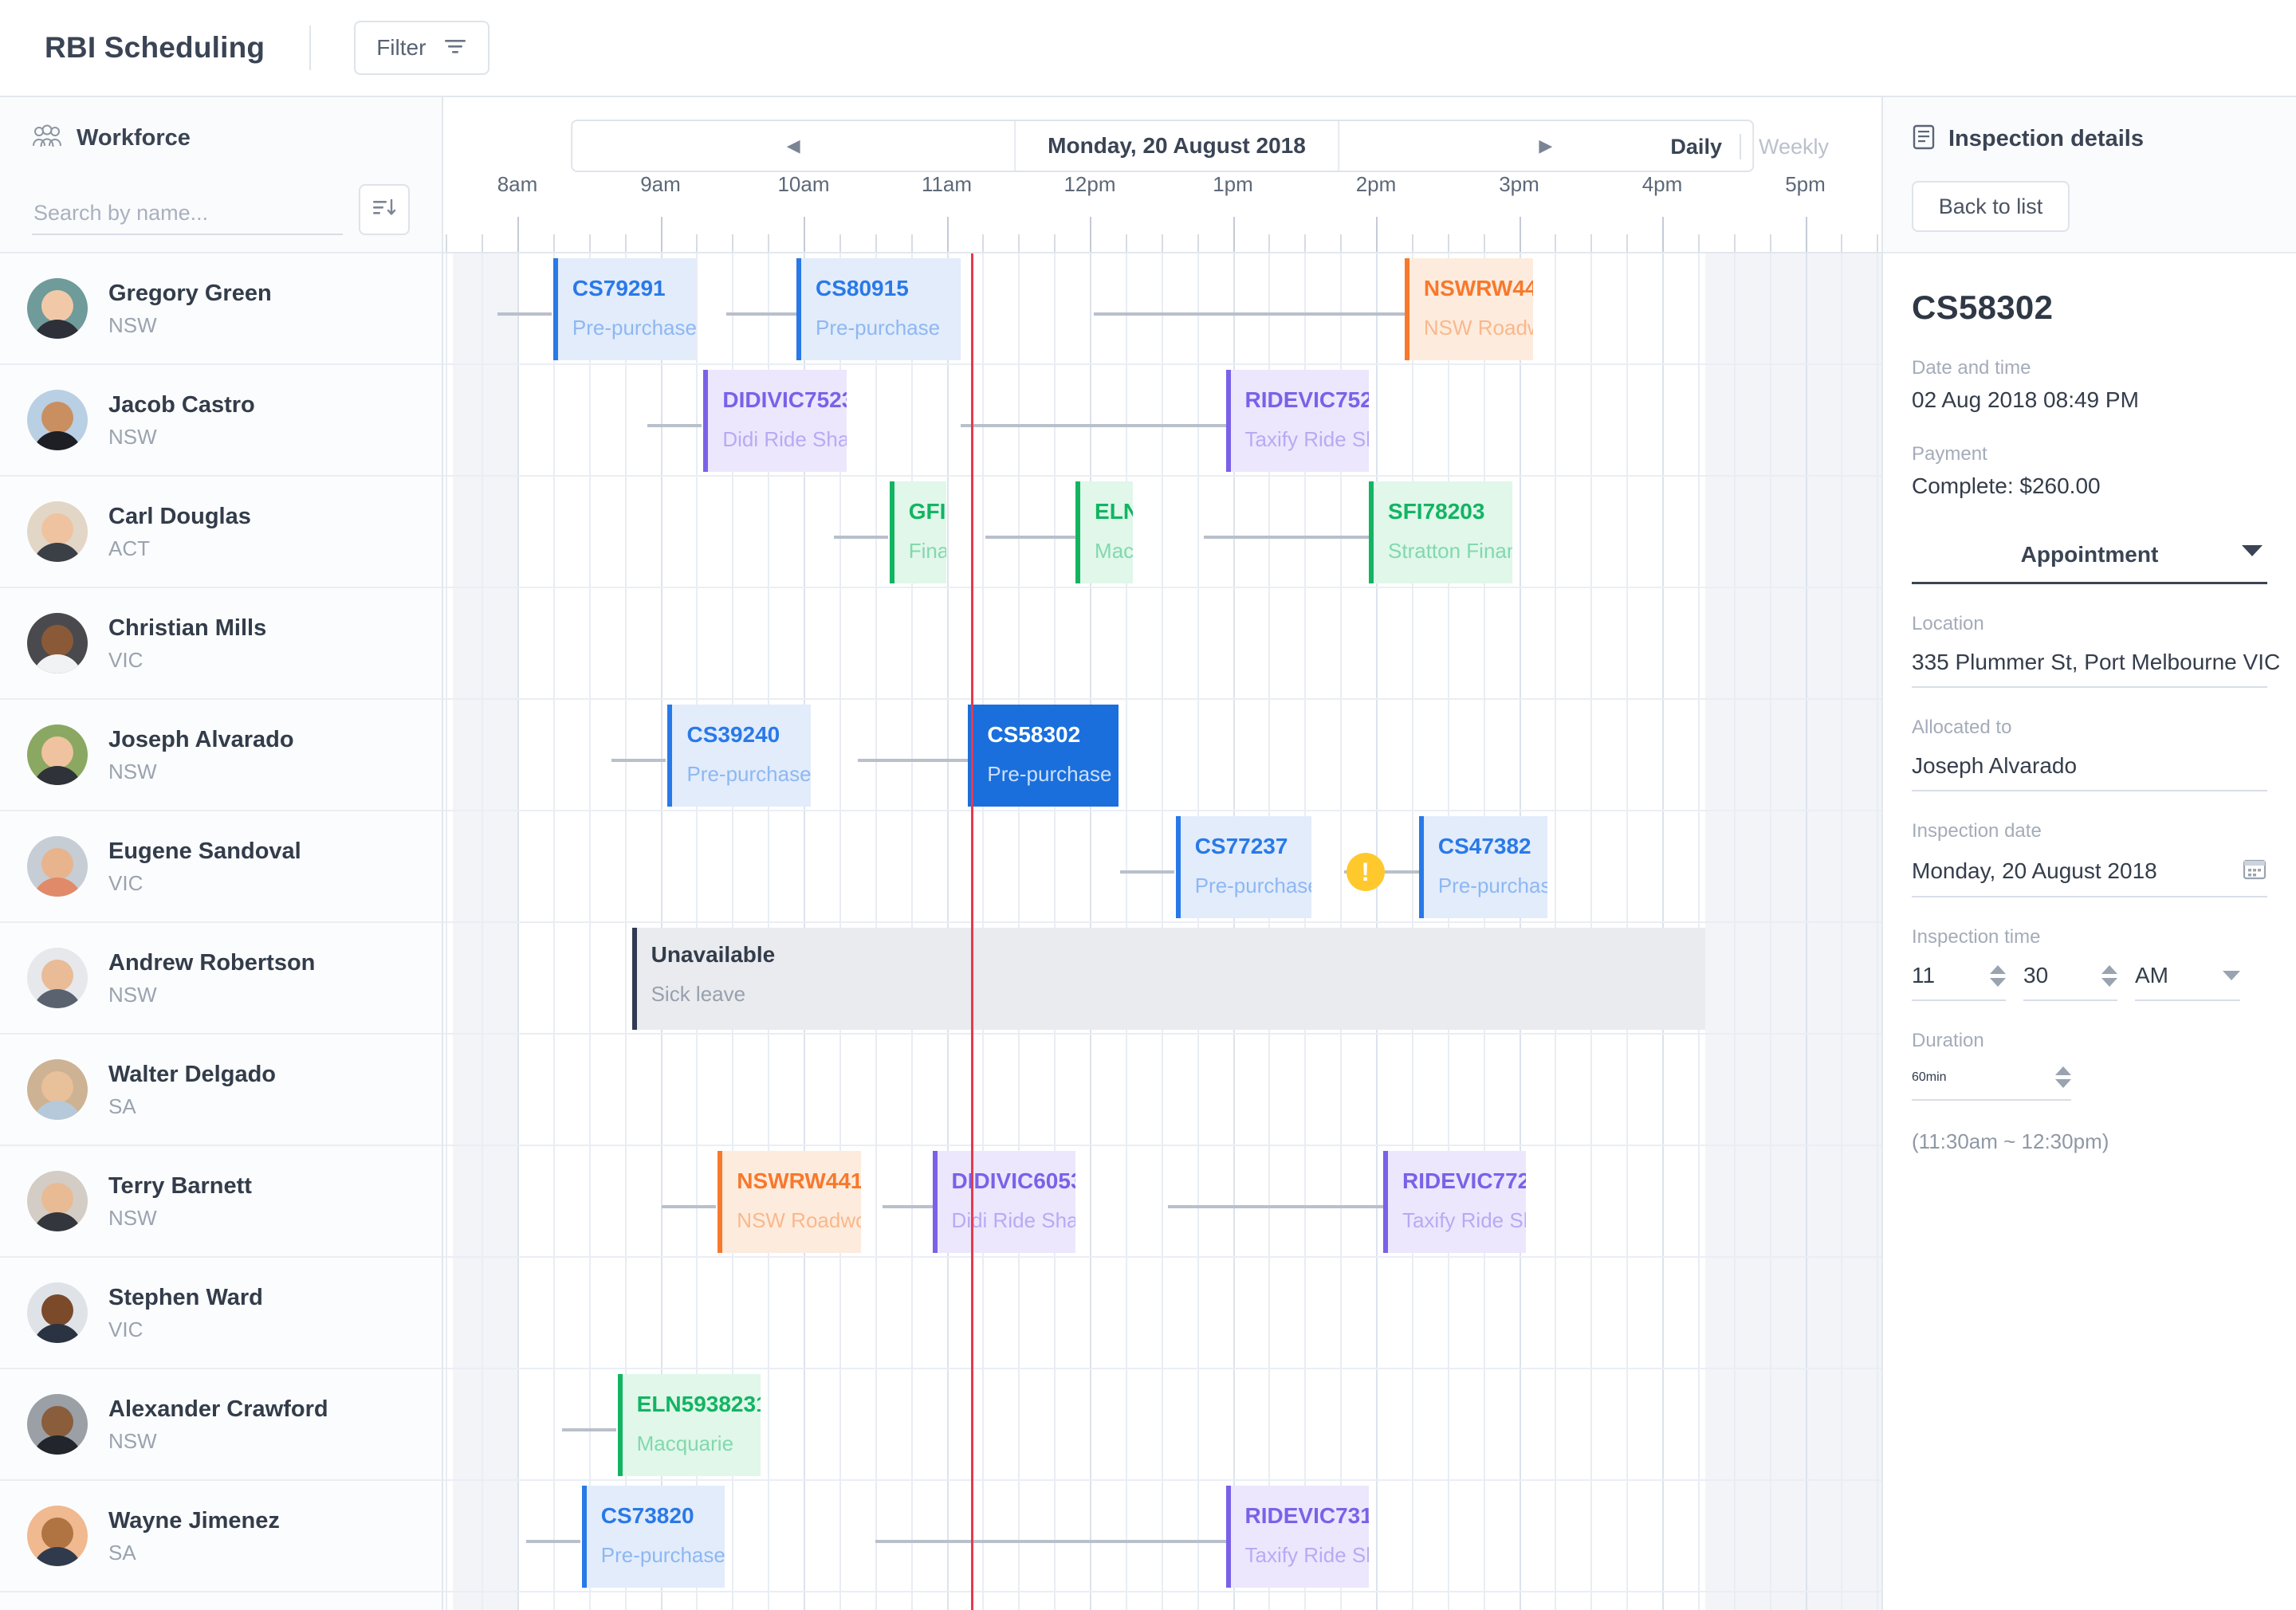  Describe the element at coordinates (1043, 756) in the screenshot. I see `event-block: CS58302 Pre-purchase` at that location.